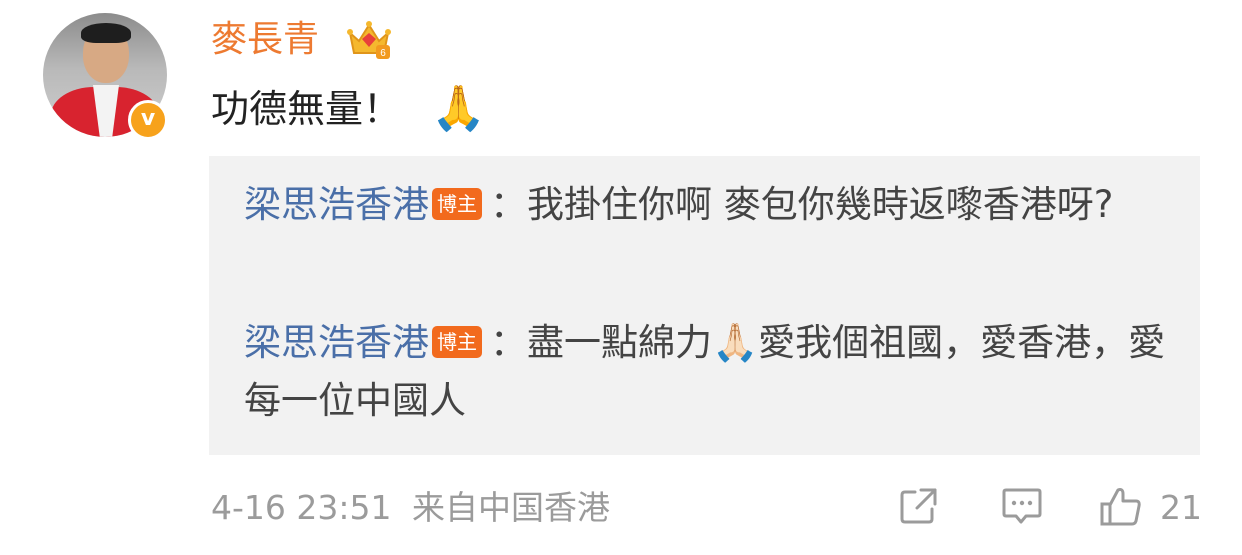 The height and width of the screenshot is (555, 1242). Describe the element at coordinates (1121, 507) in the screenshot. I see `thumbs-up-icon` at that location.